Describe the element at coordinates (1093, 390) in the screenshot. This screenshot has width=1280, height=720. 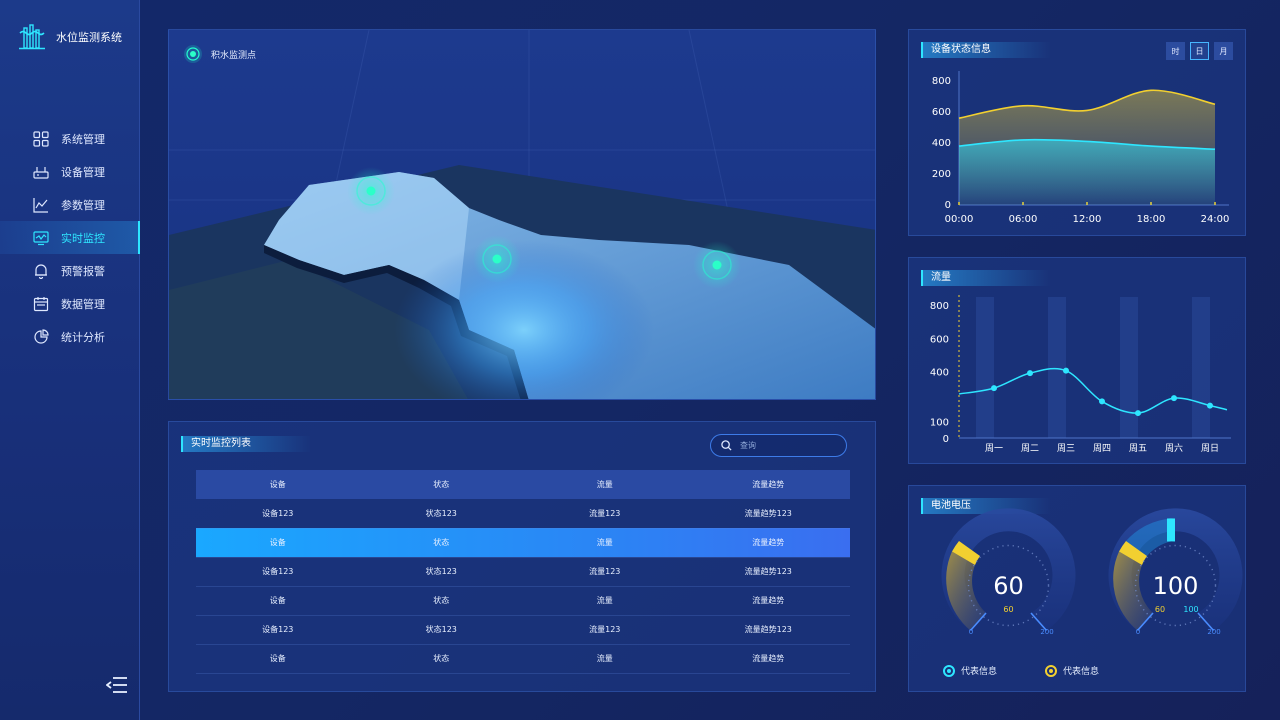
I see `flow-line` at that location.